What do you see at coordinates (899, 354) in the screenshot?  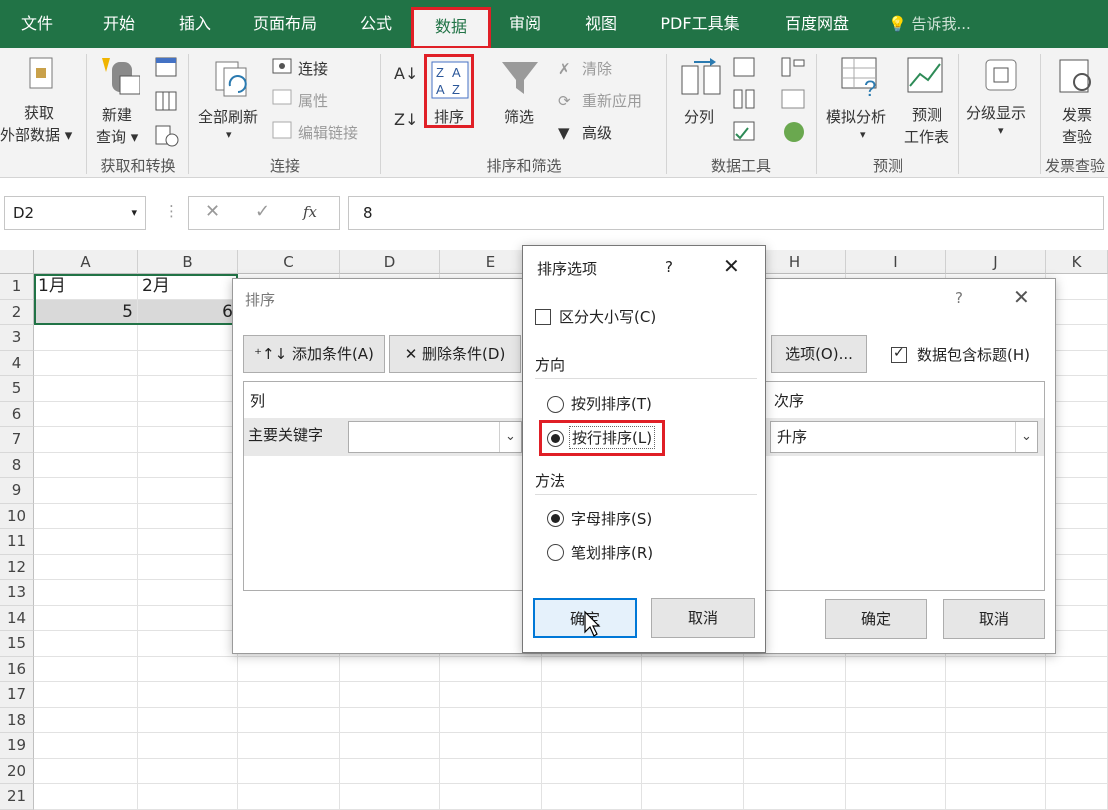 I see `has-headers-checkbox: ✓` at bounding box center [899, 354].